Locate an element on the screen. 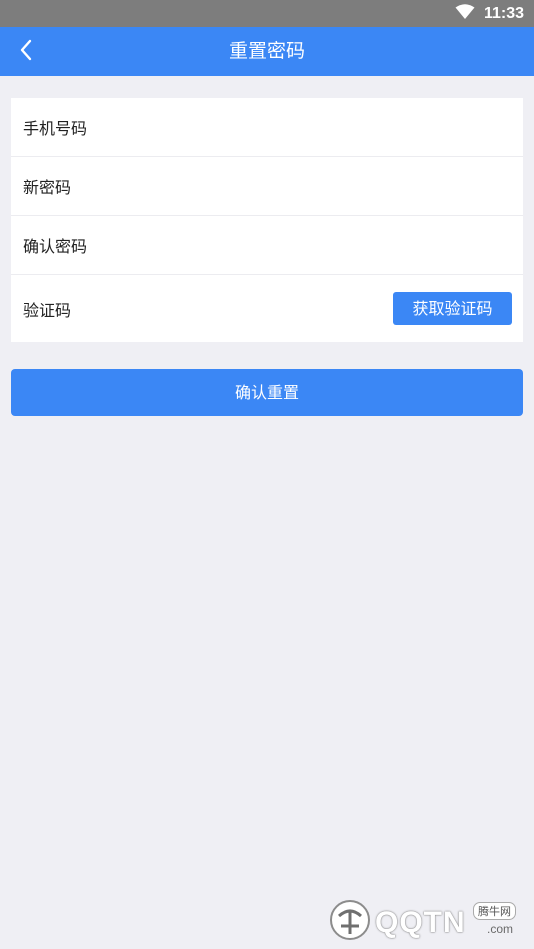 This screenshot has height=949, width=534. page-title: 重置密码 is located at coordinates (266, 51).